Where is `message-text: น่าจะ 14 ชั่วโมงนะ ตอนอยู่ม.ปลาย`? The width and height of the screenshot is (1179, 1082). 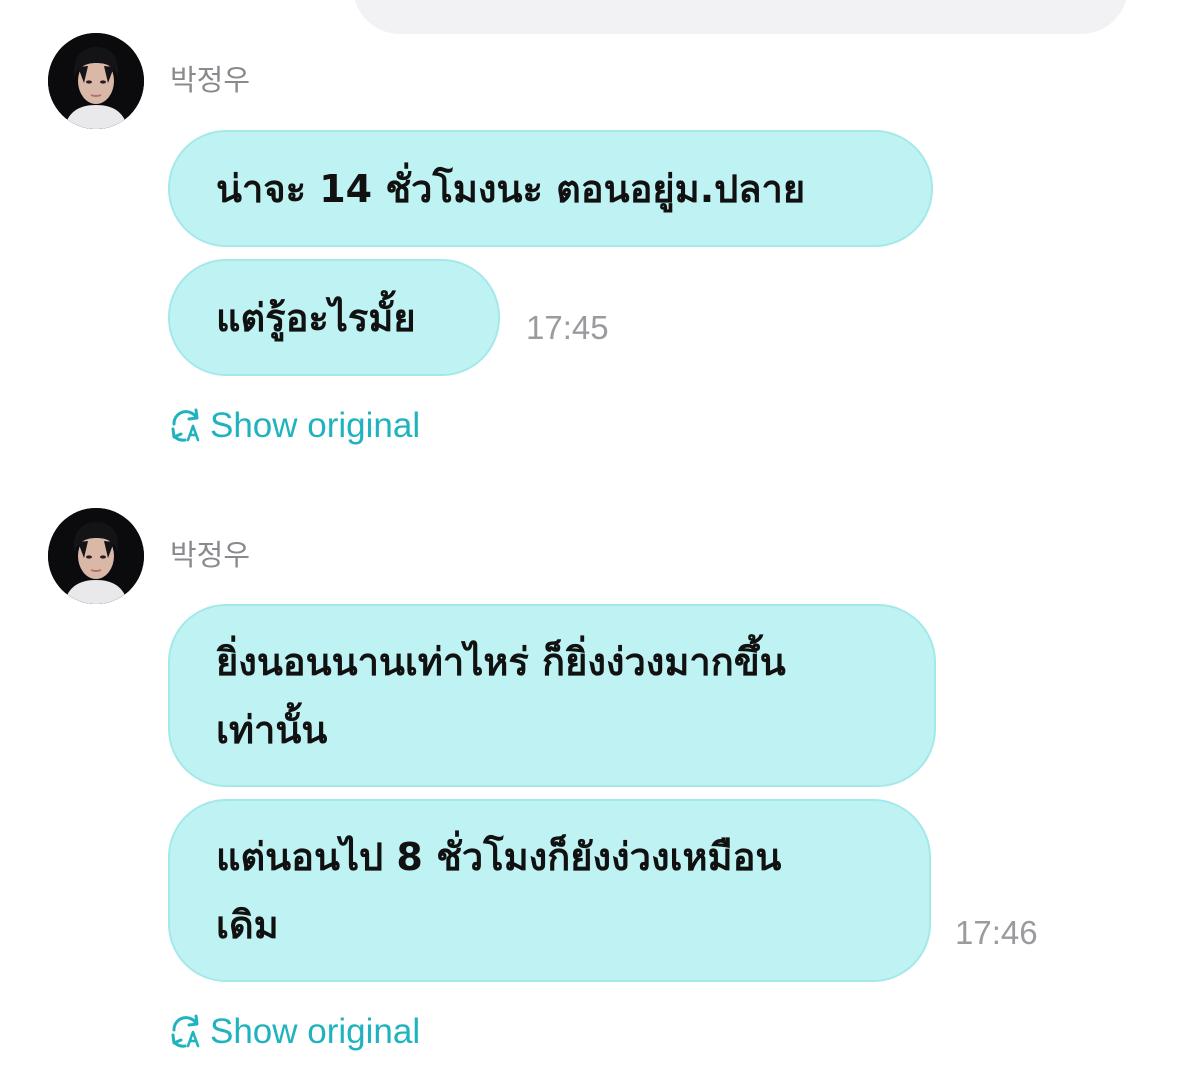 message-text: น่าจะ 14 ชั่วโมงนะ ตอนอยู่ม.ปลาย is located at coordinates (511, 188).